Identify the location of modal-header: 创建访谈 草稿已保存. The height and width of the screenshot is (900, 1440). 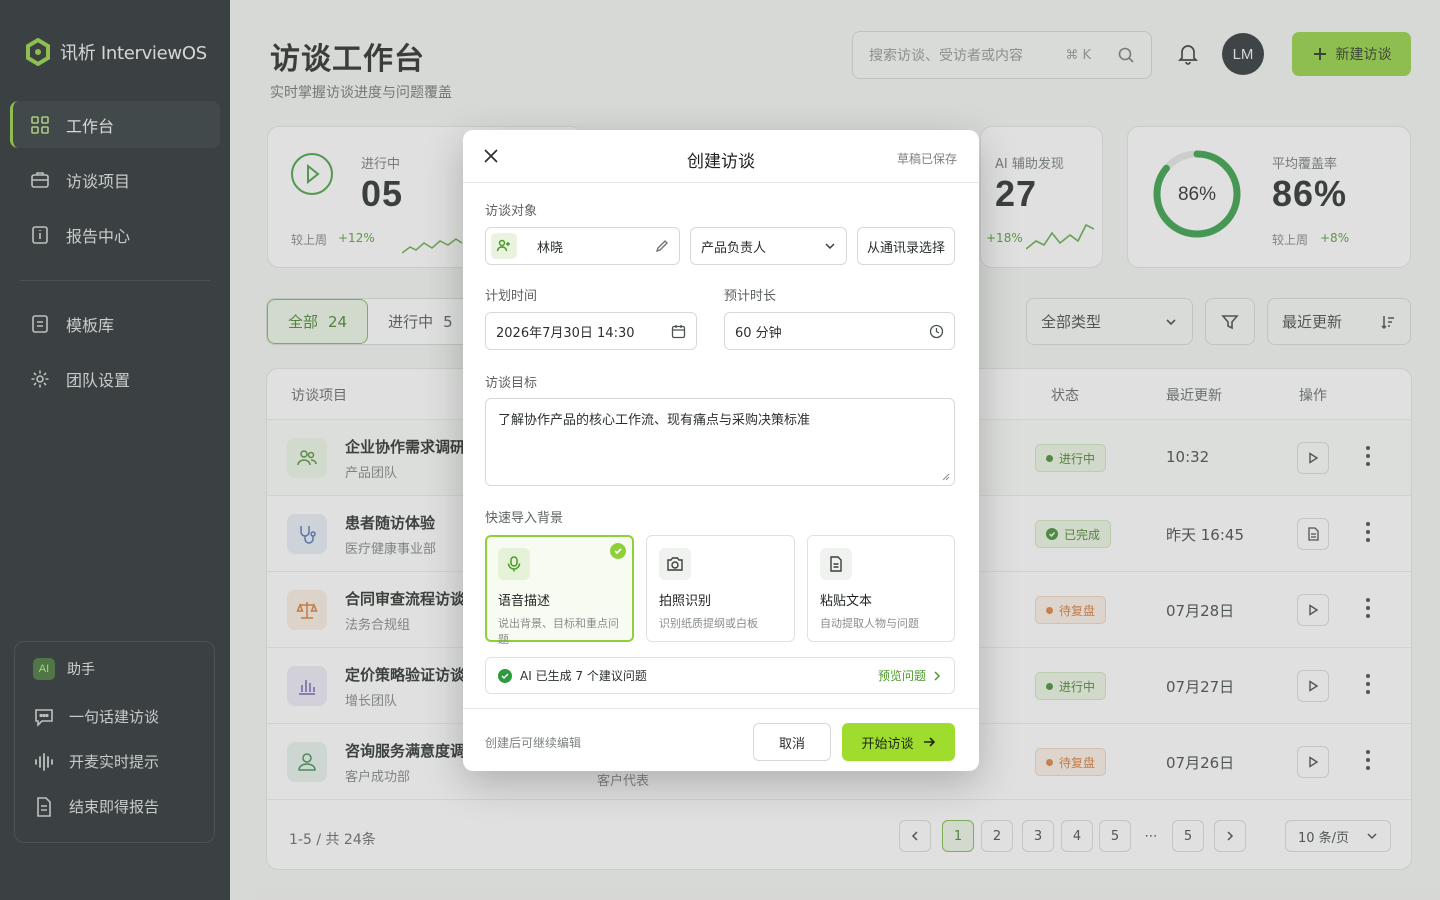
(721, 156).